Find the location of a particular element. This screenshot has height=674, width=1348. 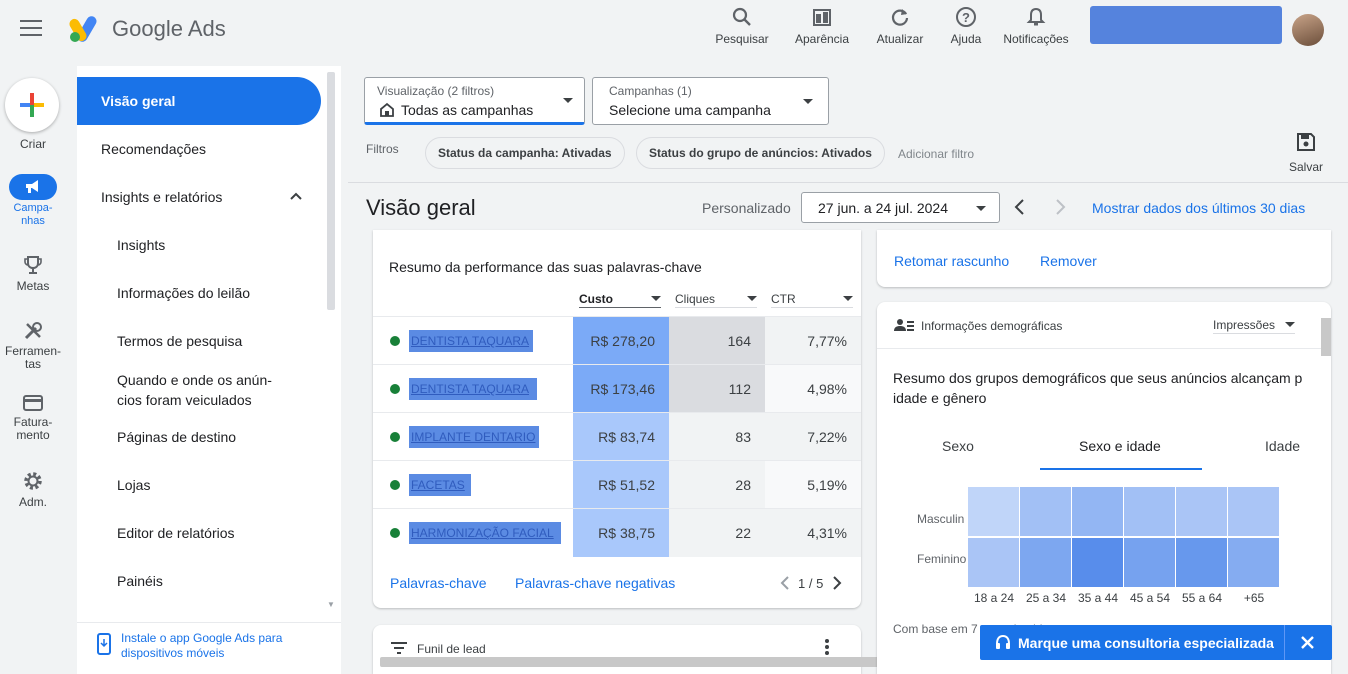

nav-item-insights-reports: Insights e relatórios is located at coordinates (199, 197).